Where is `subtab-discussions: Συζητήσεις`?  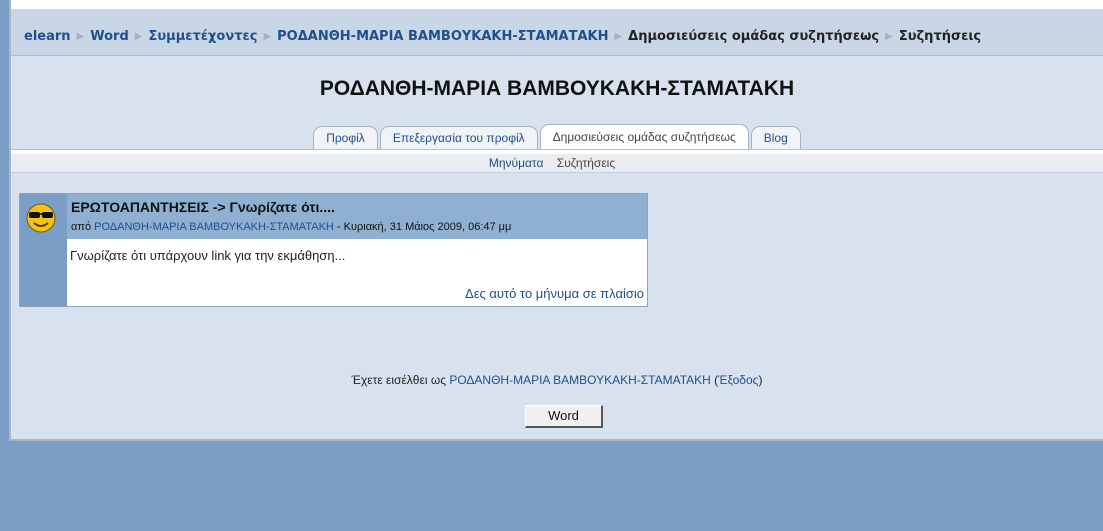 subtab-discussions: Συζητήσεις is located at coordinates (586, 163).